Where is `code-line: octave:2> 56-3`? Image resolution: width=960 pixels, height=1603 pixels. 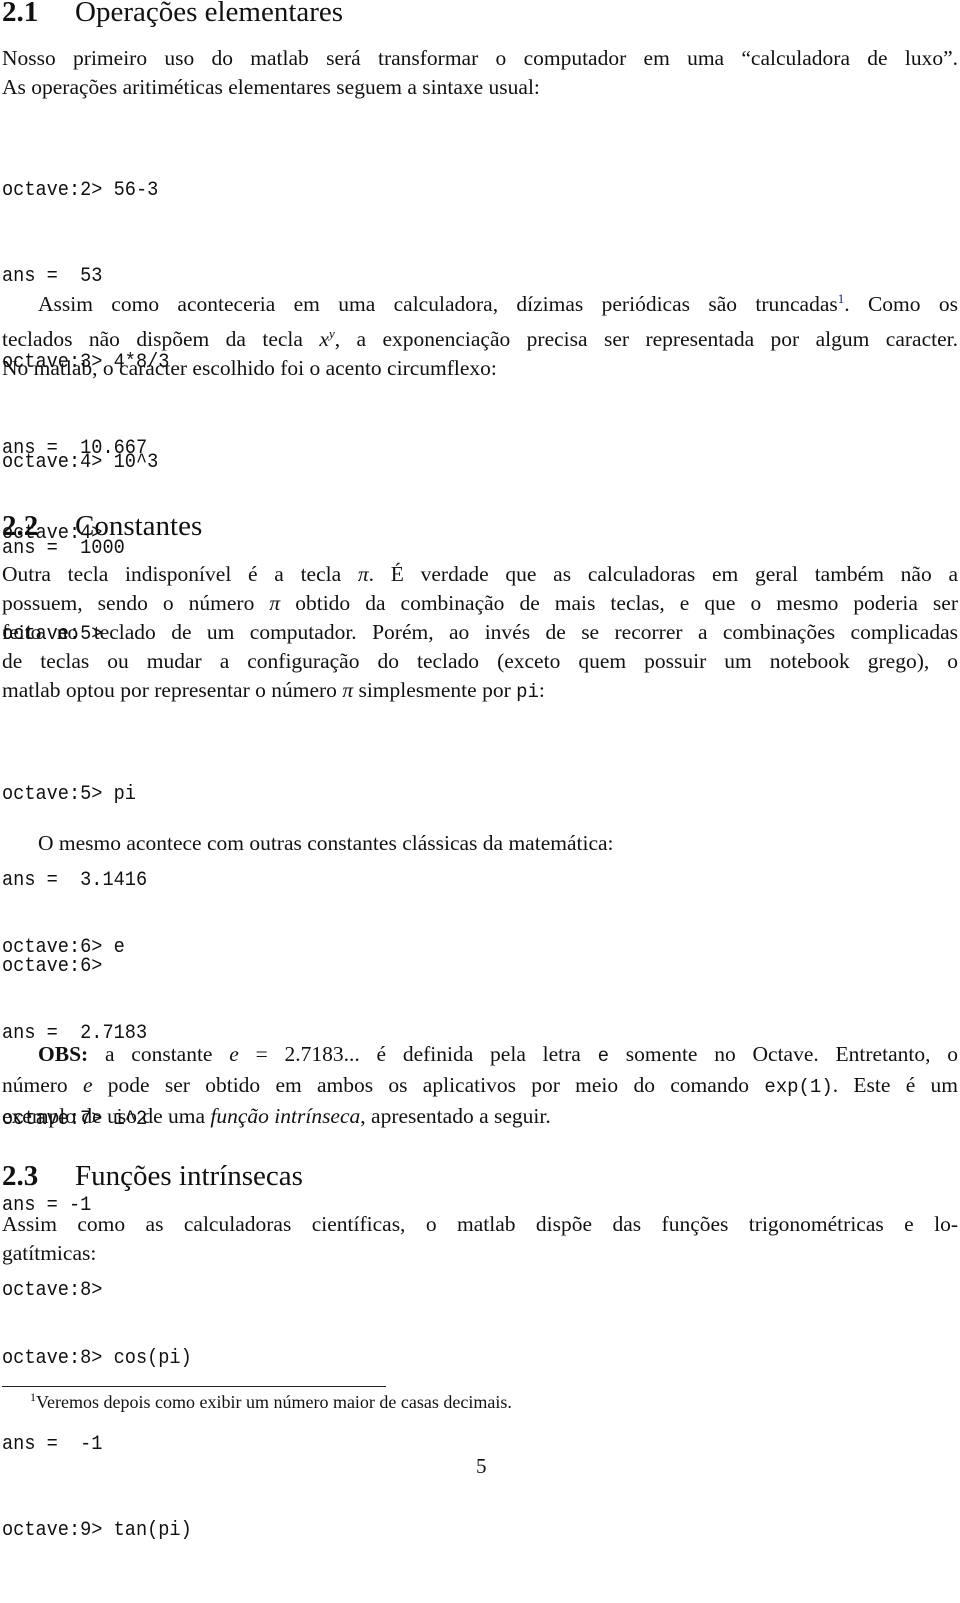 code-line: octave:2> 56-3 is located at coordinates (80, 191).